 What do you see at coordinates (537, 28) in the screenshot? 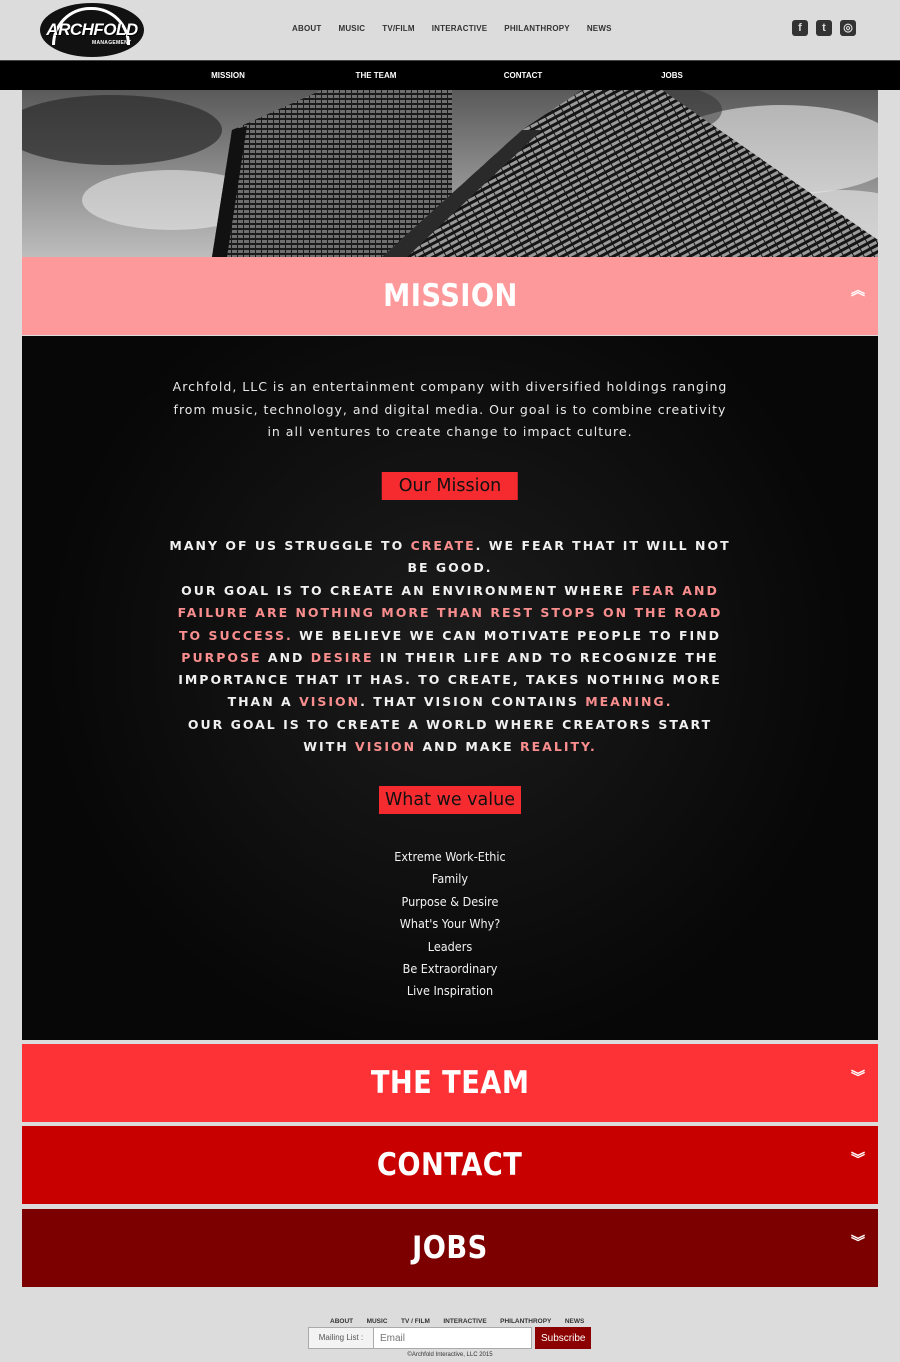
I see `top-nav-philanthropy: PHILANTHROPY` at bounding box center [537, 28].